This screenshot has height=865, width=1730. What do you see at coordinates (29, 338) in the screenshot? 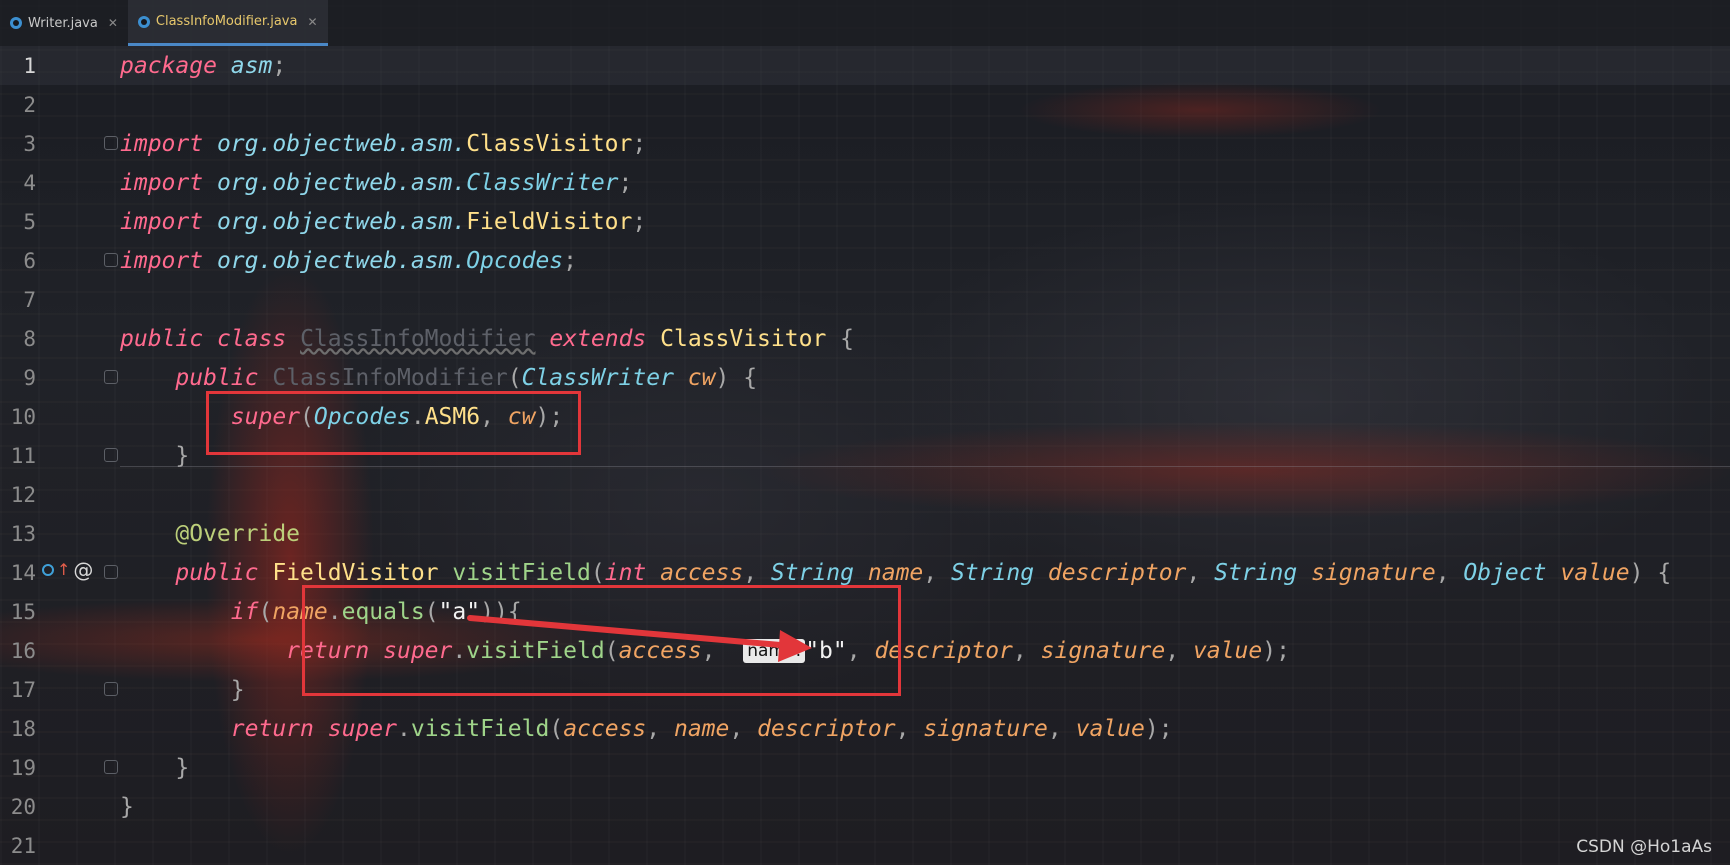
I see `line-number: 8` at bounding box center [29, 338].